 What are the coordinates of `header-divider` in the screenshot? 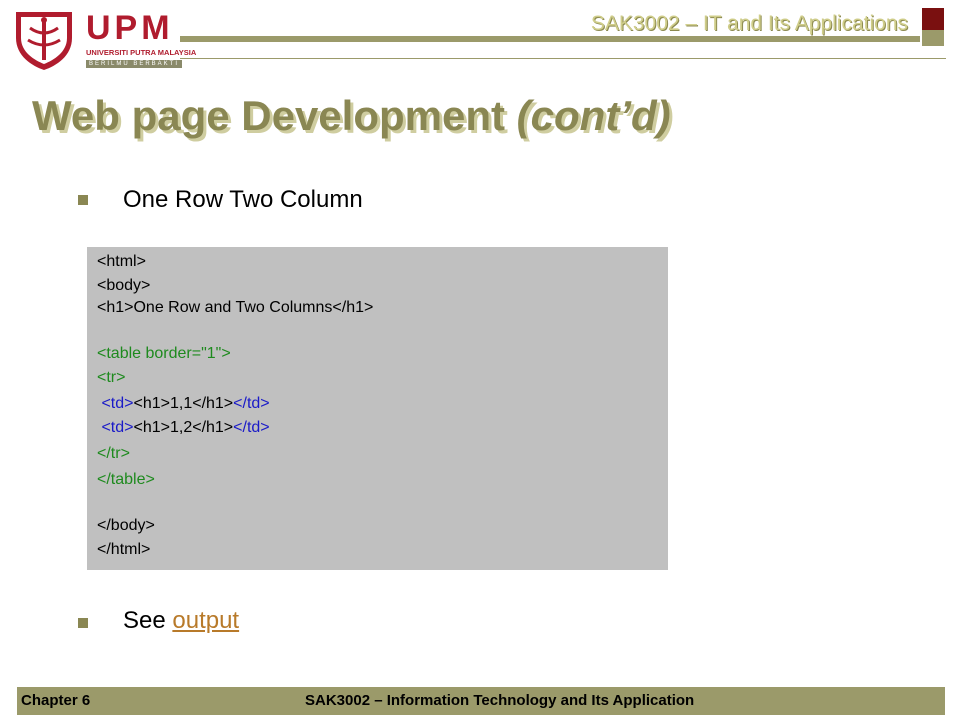 It's located at (563, 58).